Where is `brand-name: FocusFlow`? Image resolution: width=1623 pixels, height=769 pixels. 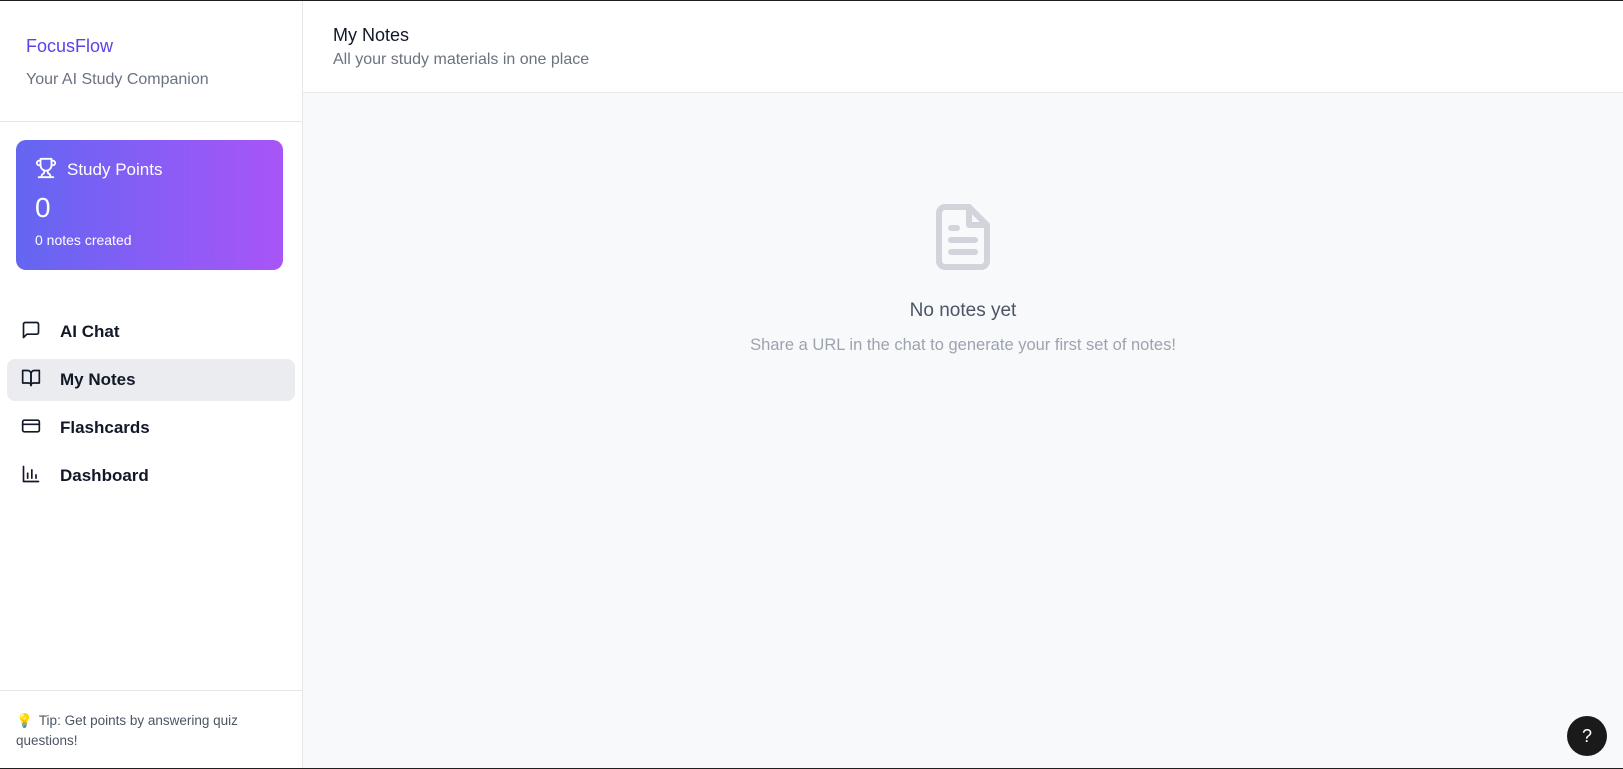
brand-name: FocusFlow is located at coordinates (151, 46).